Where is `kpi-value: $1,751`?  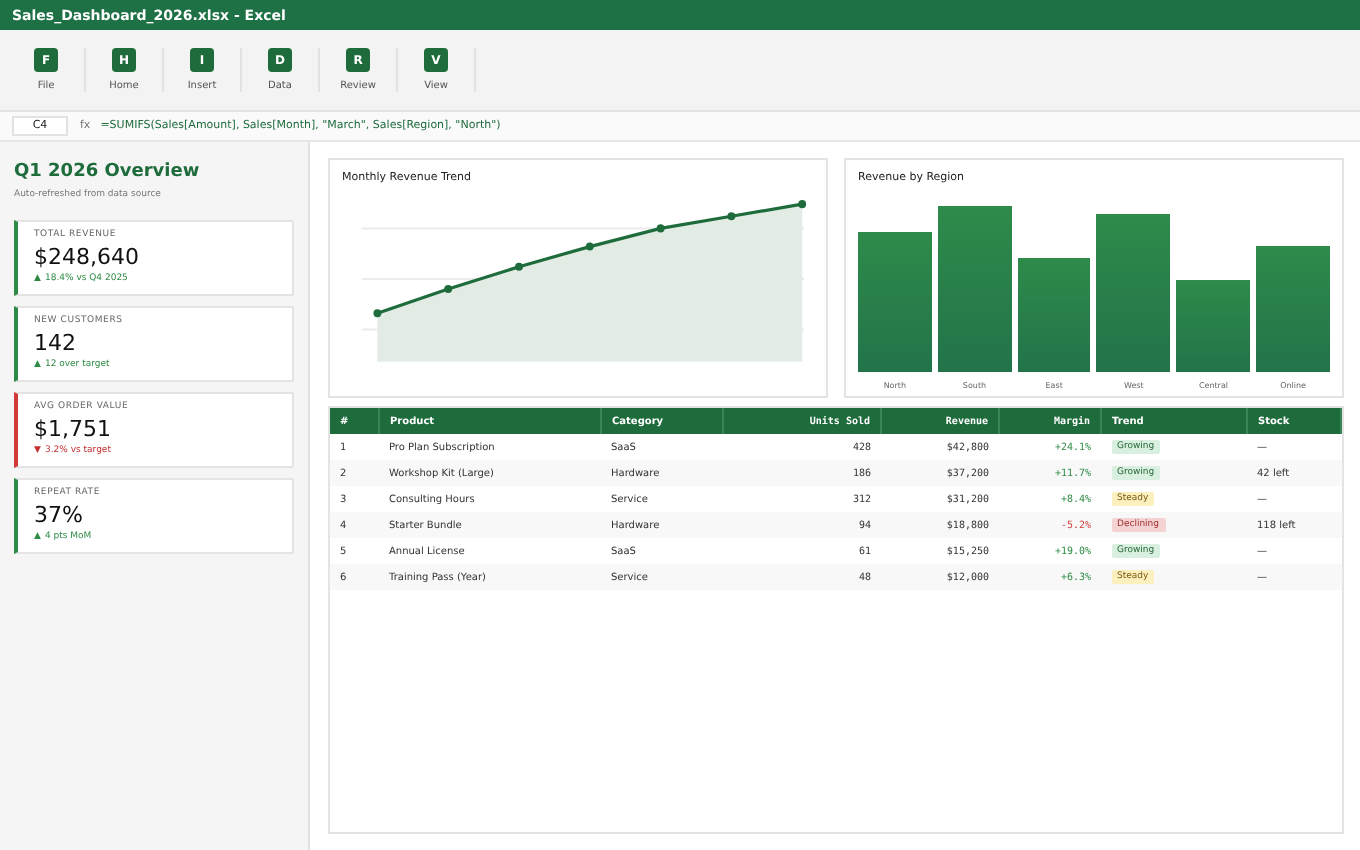 kpi-value: $1,751 is located at coordinates (73, 429).